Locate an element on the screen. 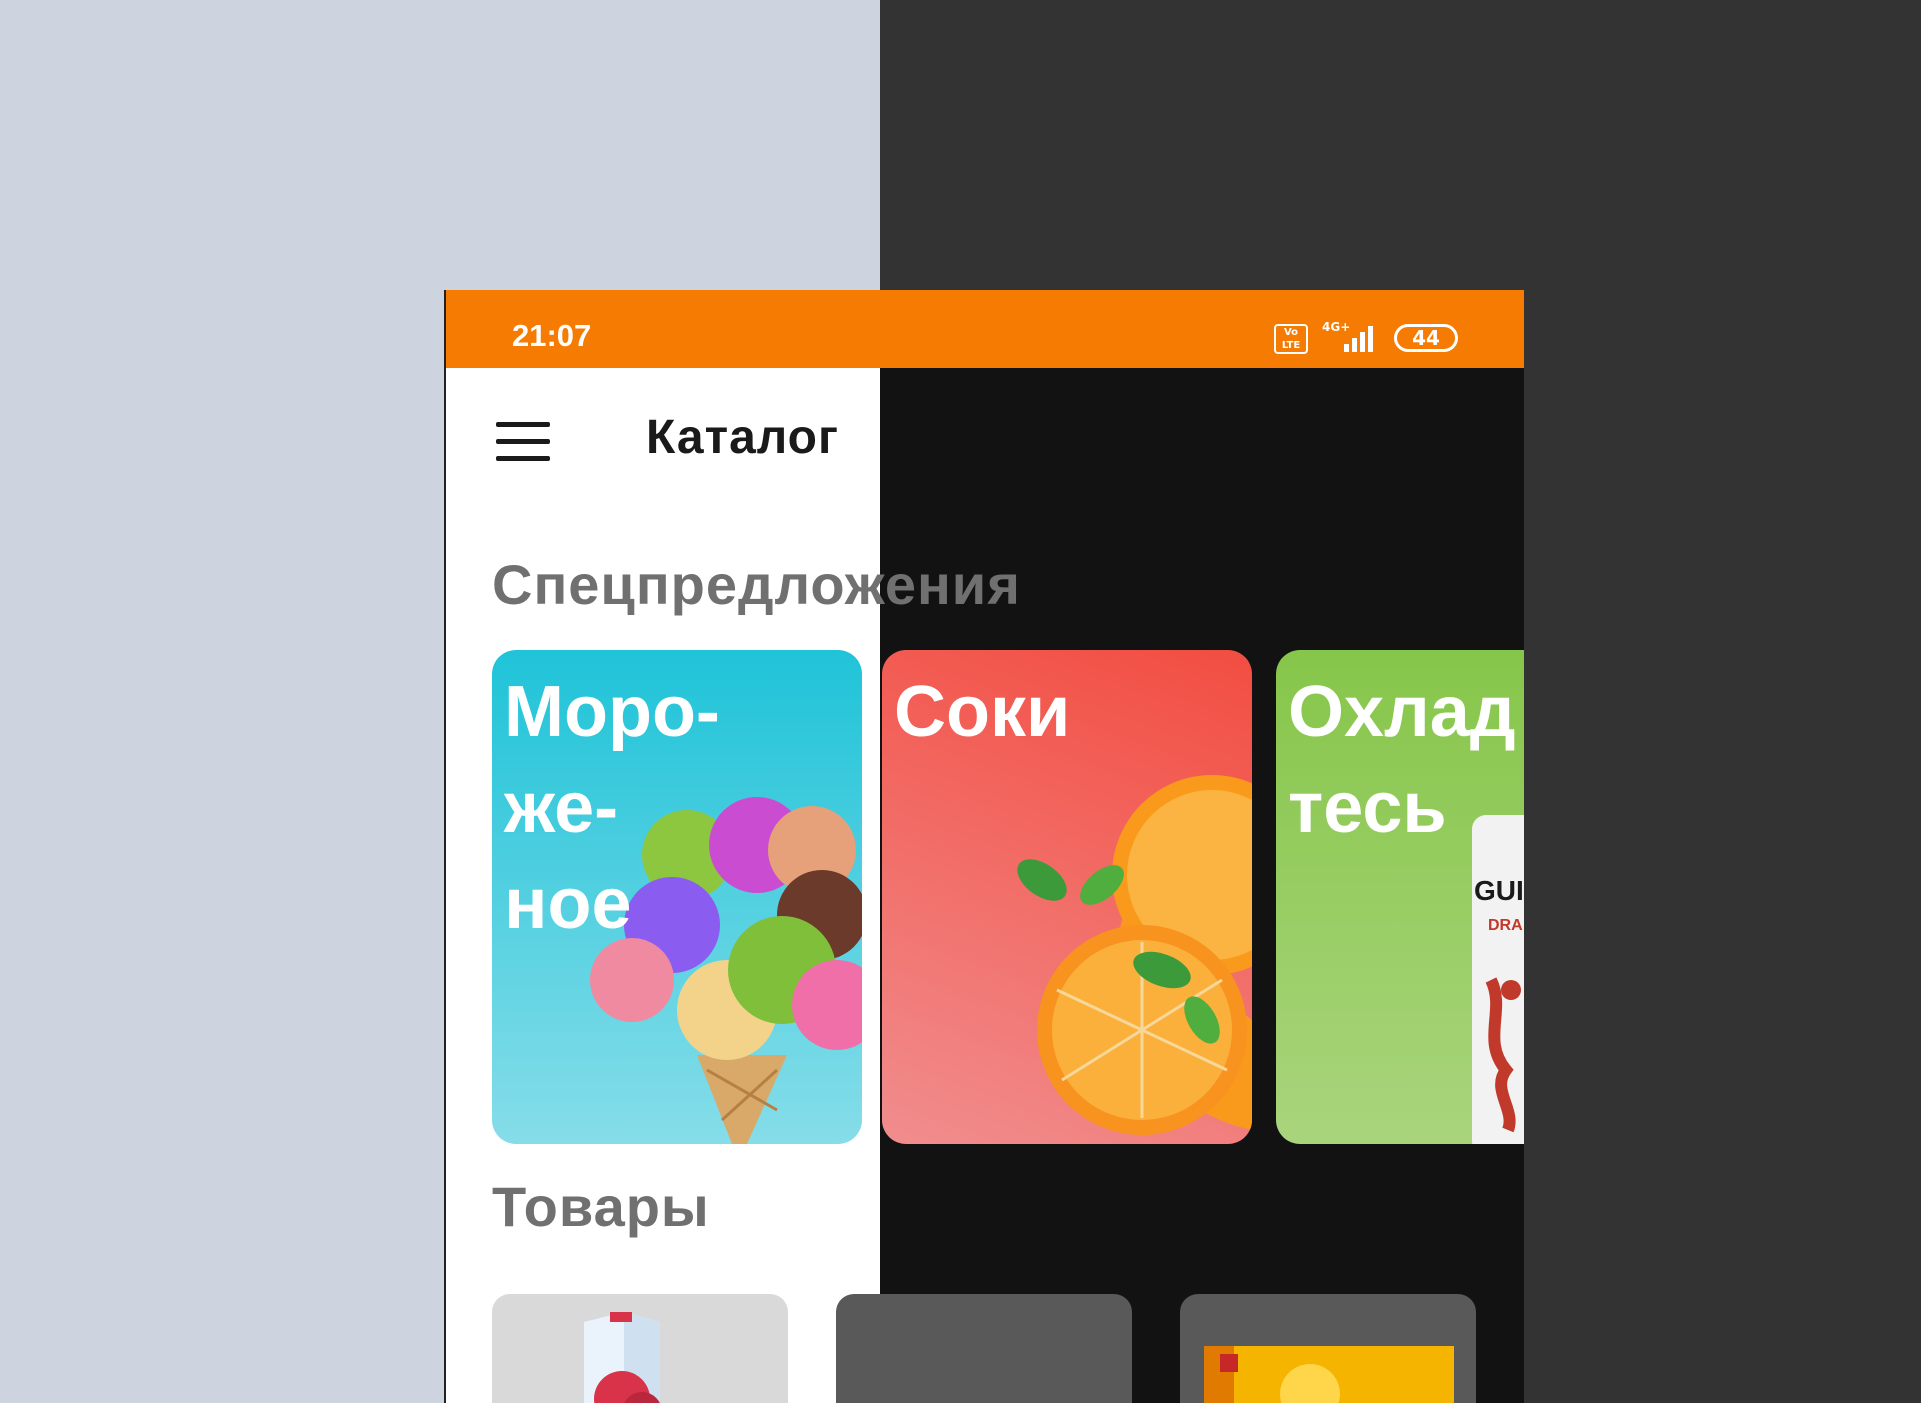 The image size is (1921, 1403). specials-title: Спецпредложения is located at coordinates (756, 584).